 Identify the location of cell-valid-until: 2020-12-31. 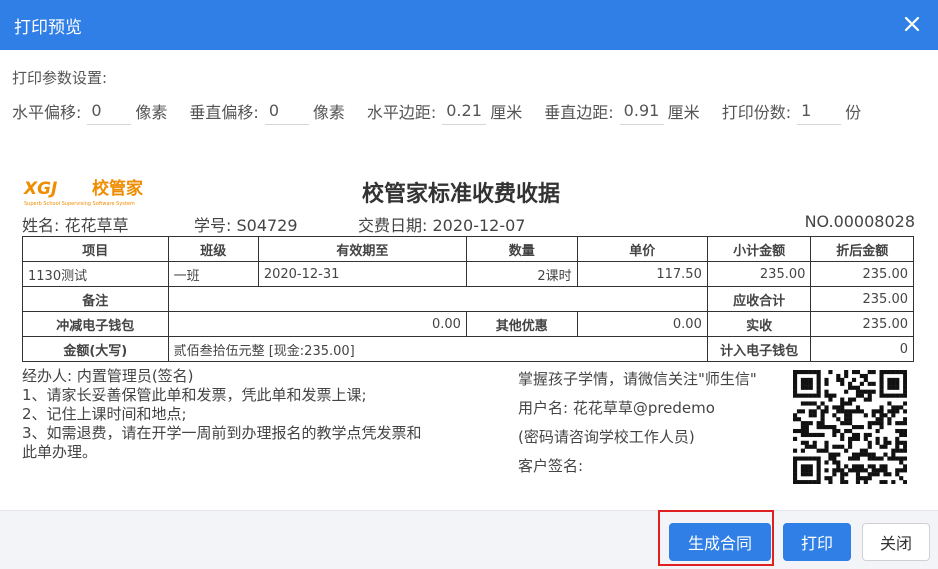
(362, 274).